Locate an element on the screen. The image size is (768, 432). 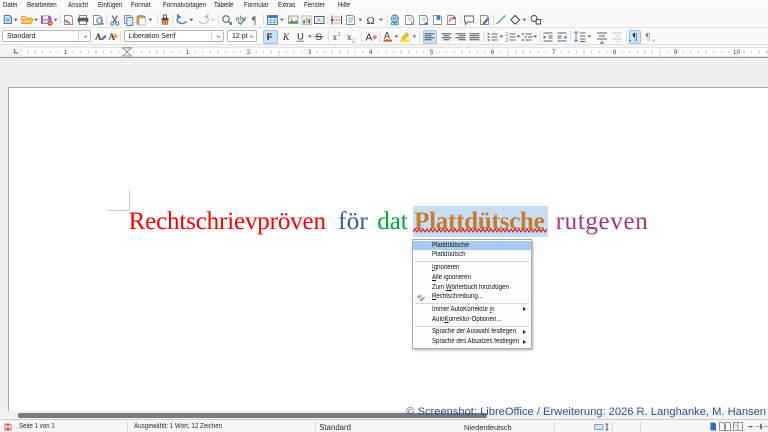
svg-text: F is located at coordinates (270, 37).